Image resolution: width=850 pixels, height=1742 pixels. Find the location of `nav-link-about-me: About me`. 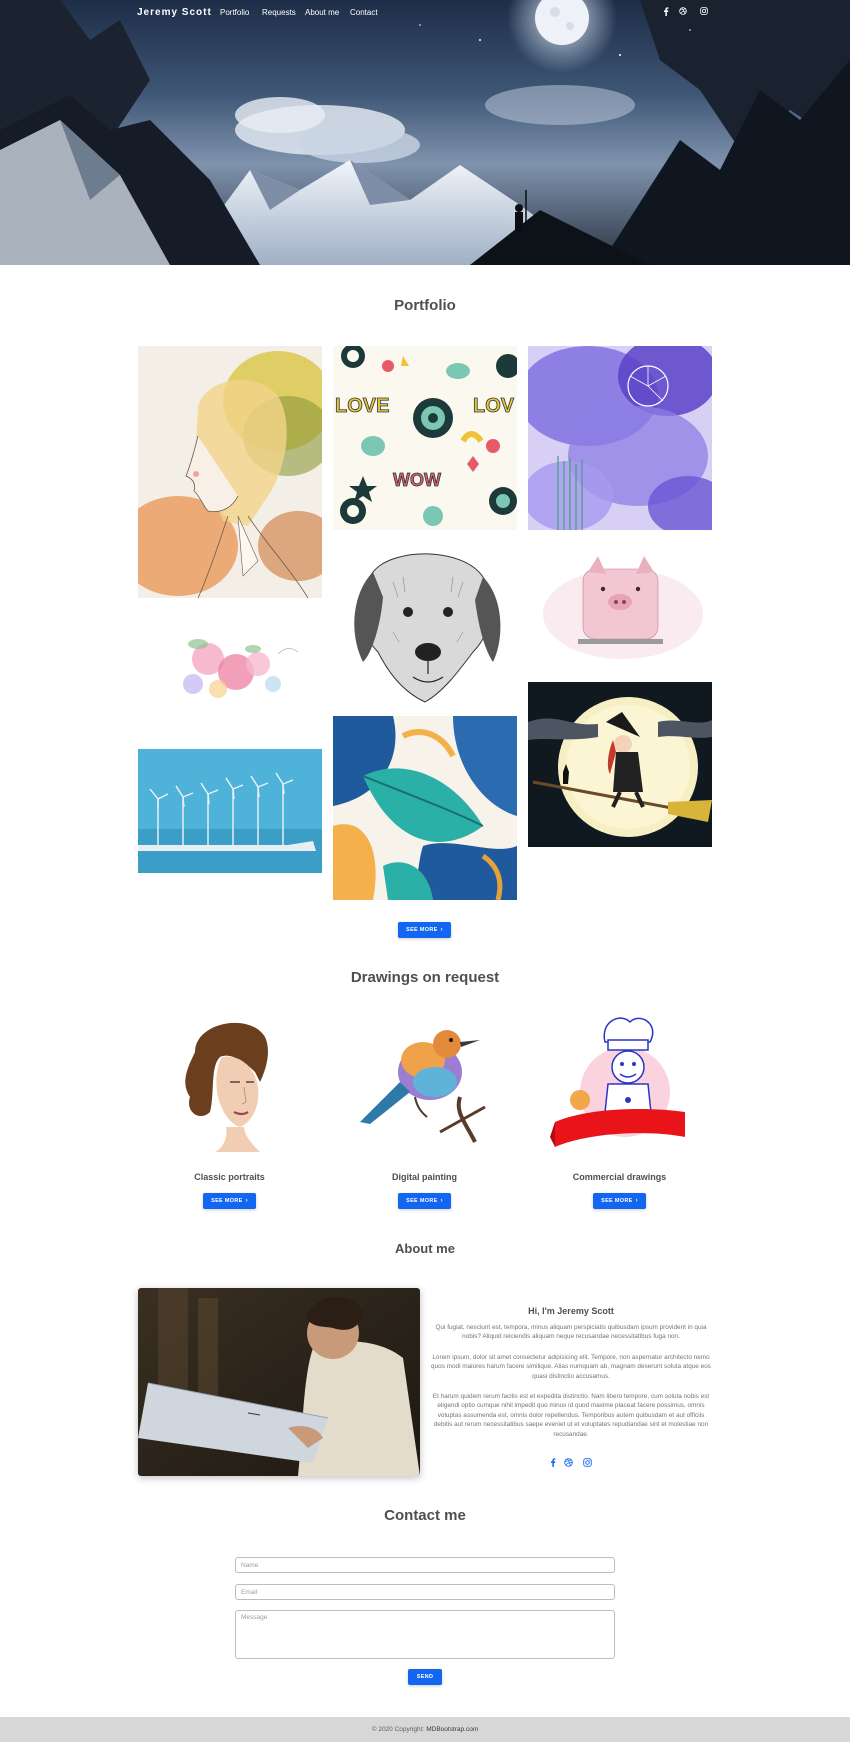

nav-link-about-me: About me is located at coordinates (322, 12).